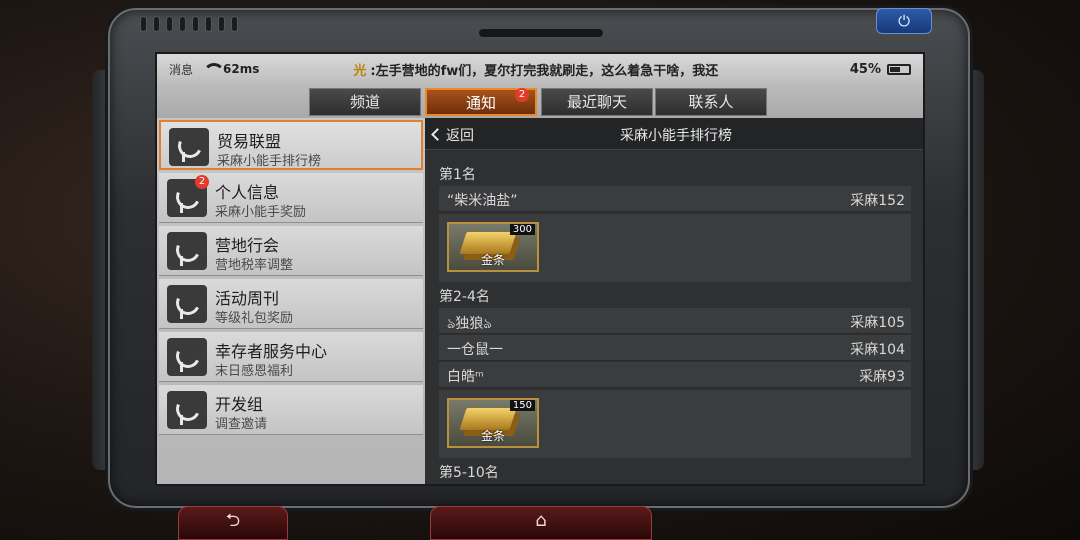  Describe the element at coordinates (254, 371) in the screenshot. I see `item-subtitle: 末日感恩福利` at that location.